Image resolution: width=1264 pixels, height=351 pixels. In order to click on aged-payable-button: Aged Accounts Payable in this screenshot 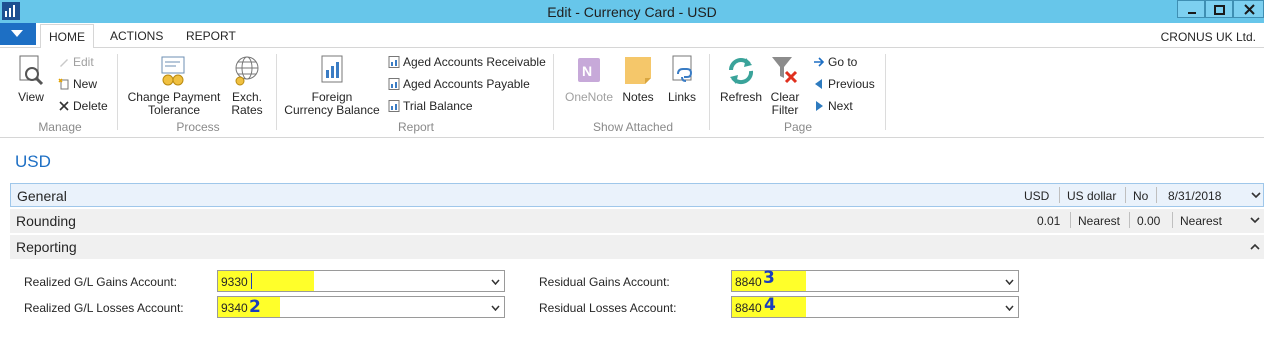, I will do `click(459, 84)`.